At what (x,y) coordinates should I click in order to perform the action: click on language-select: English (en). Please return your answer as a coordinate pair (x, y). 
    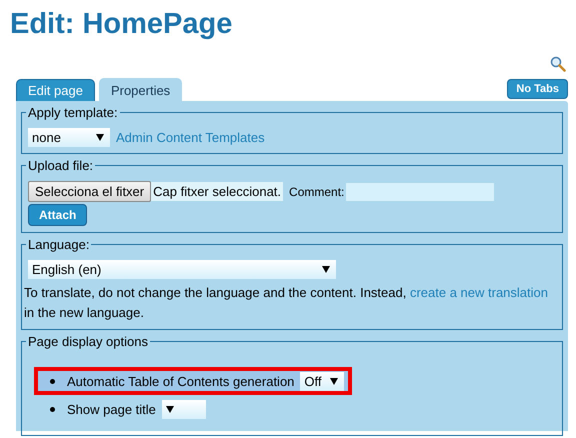
    Looking at the image, I should click on (182, 269).